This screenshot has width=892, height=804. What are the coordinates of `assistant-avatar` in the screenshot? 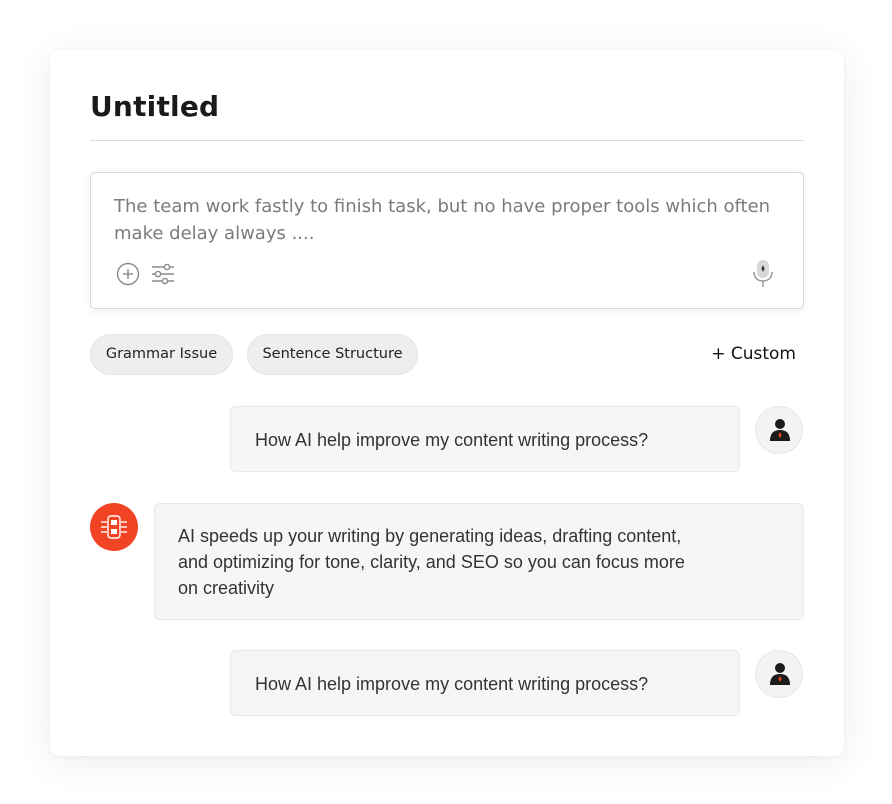 It's located at (114, 527).